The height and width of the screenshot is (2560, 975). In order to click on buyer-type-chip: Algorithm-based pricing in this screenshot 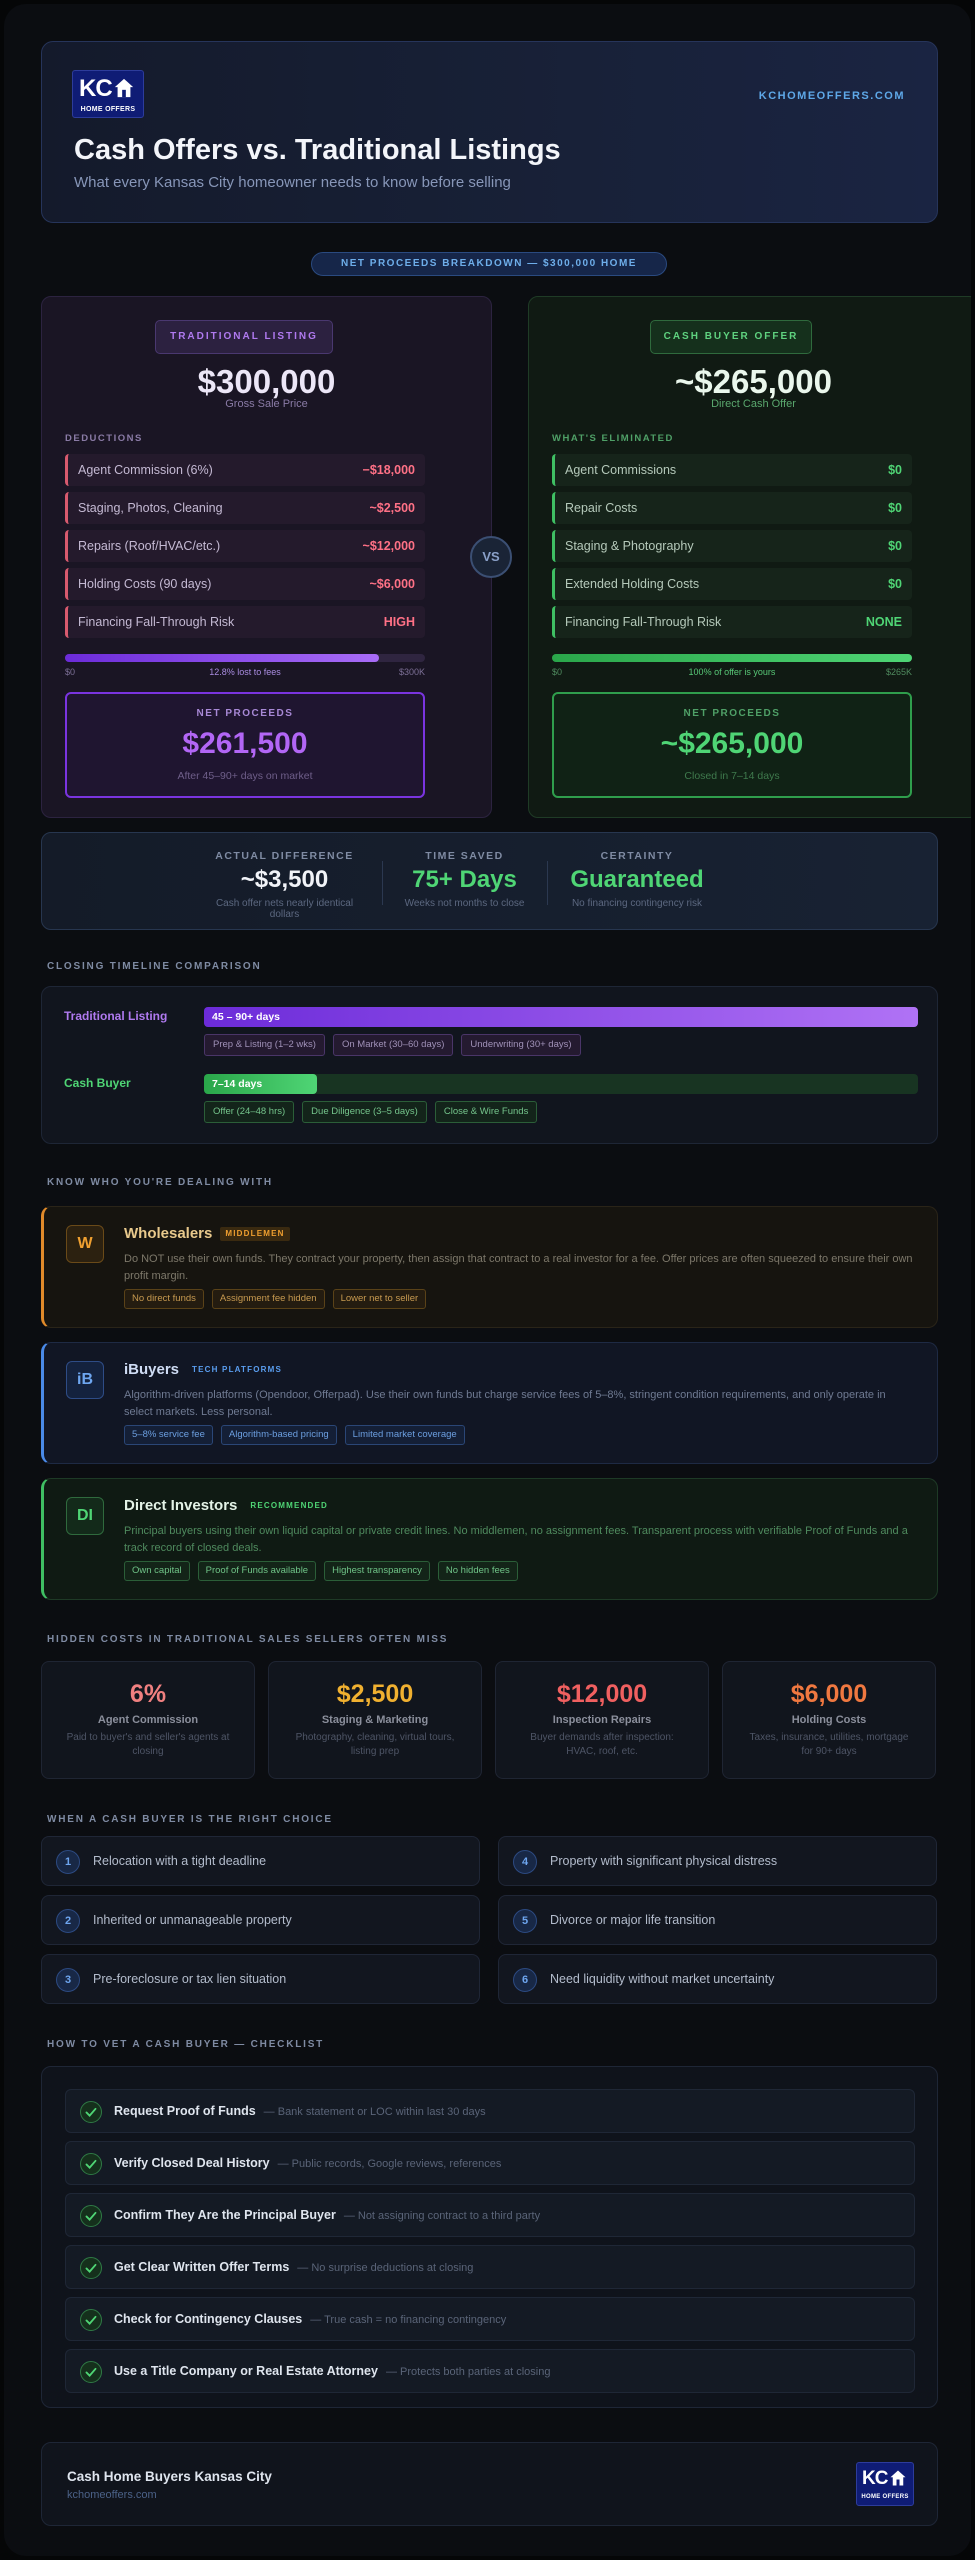, I will do `click(278, 1435)`.